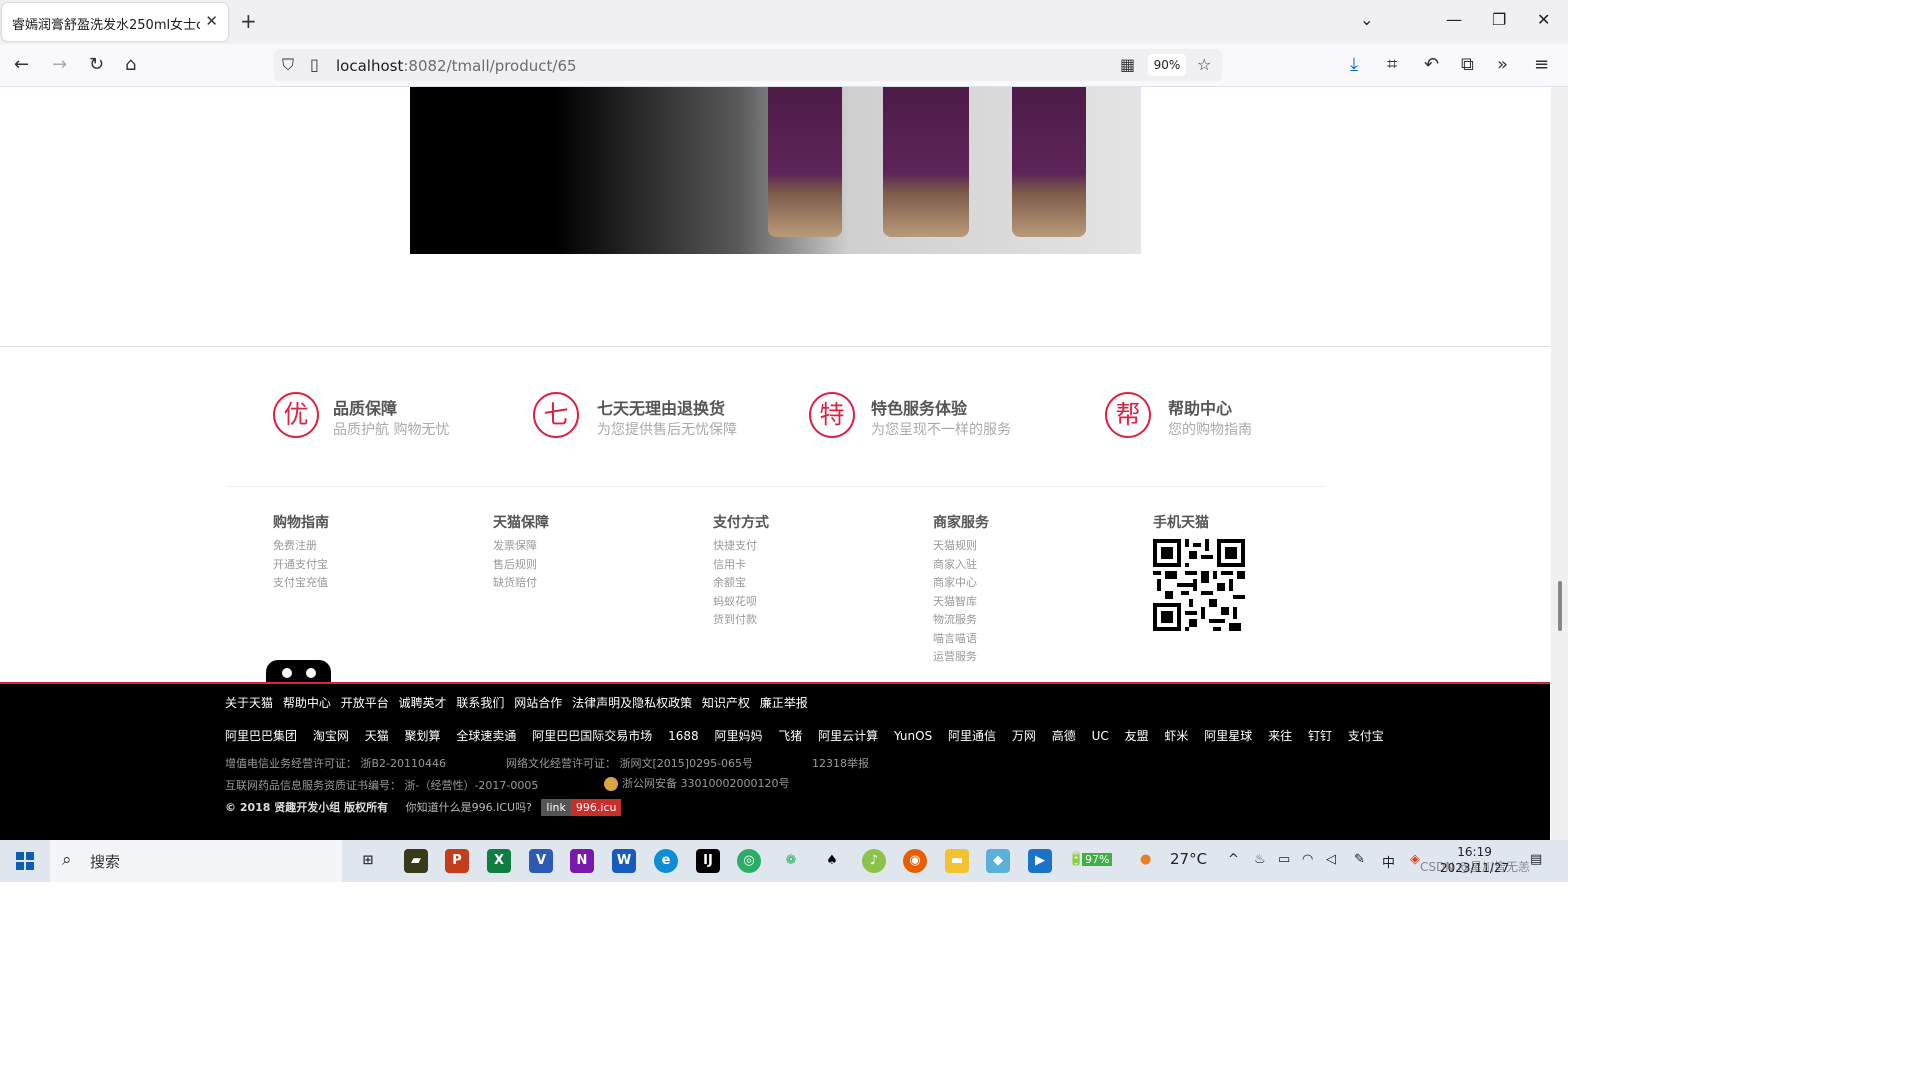 The width and height of the screenshot is (1920, 1080). What do you see at coordinates (261, 736) in the screenshot?
I see `site-link: 阿里巴巴集团` at bounding box center [261, 736].